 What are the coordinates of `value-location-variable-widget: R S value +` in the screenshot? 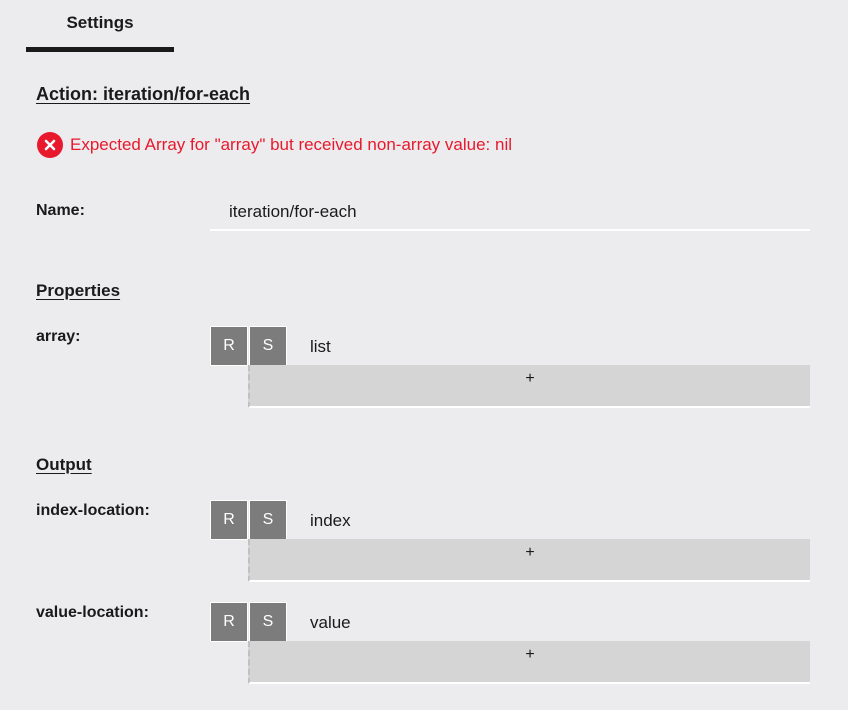 It's located at (510, 643).